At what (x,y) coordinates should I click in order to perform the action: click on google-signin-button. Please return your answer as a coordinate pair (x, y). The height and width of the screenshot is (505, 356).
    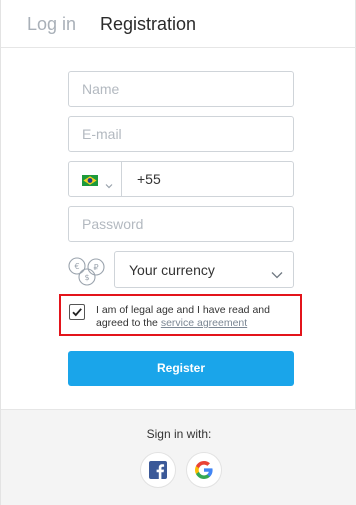
    Looking at the image, I should click on (204, 470).